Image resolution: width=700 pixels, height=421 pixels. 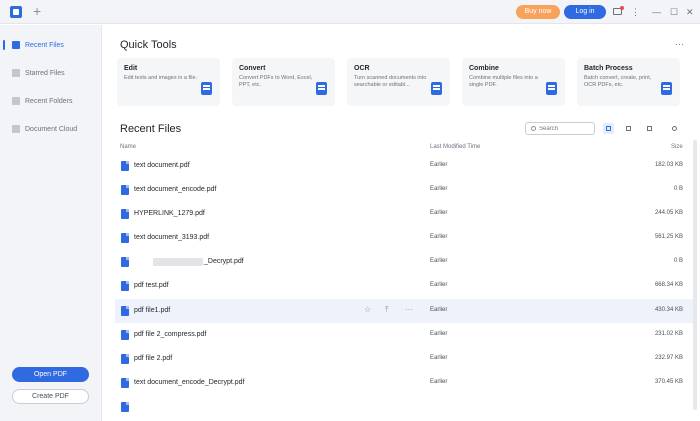 What do you see at coordinates (189, 382) in the screenshot?
I see `file-name: text document_encode_Decrypt.pdf` at bounding box center [189, 382].